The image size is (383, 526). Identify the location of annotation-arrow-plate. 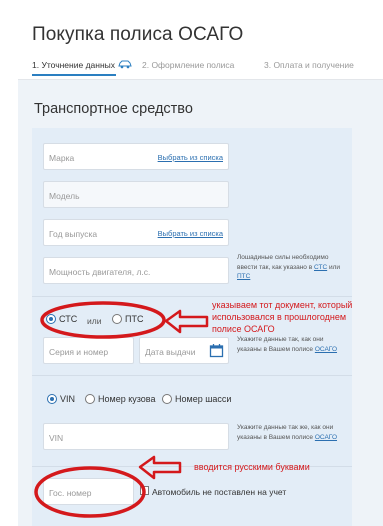
(160, 467).